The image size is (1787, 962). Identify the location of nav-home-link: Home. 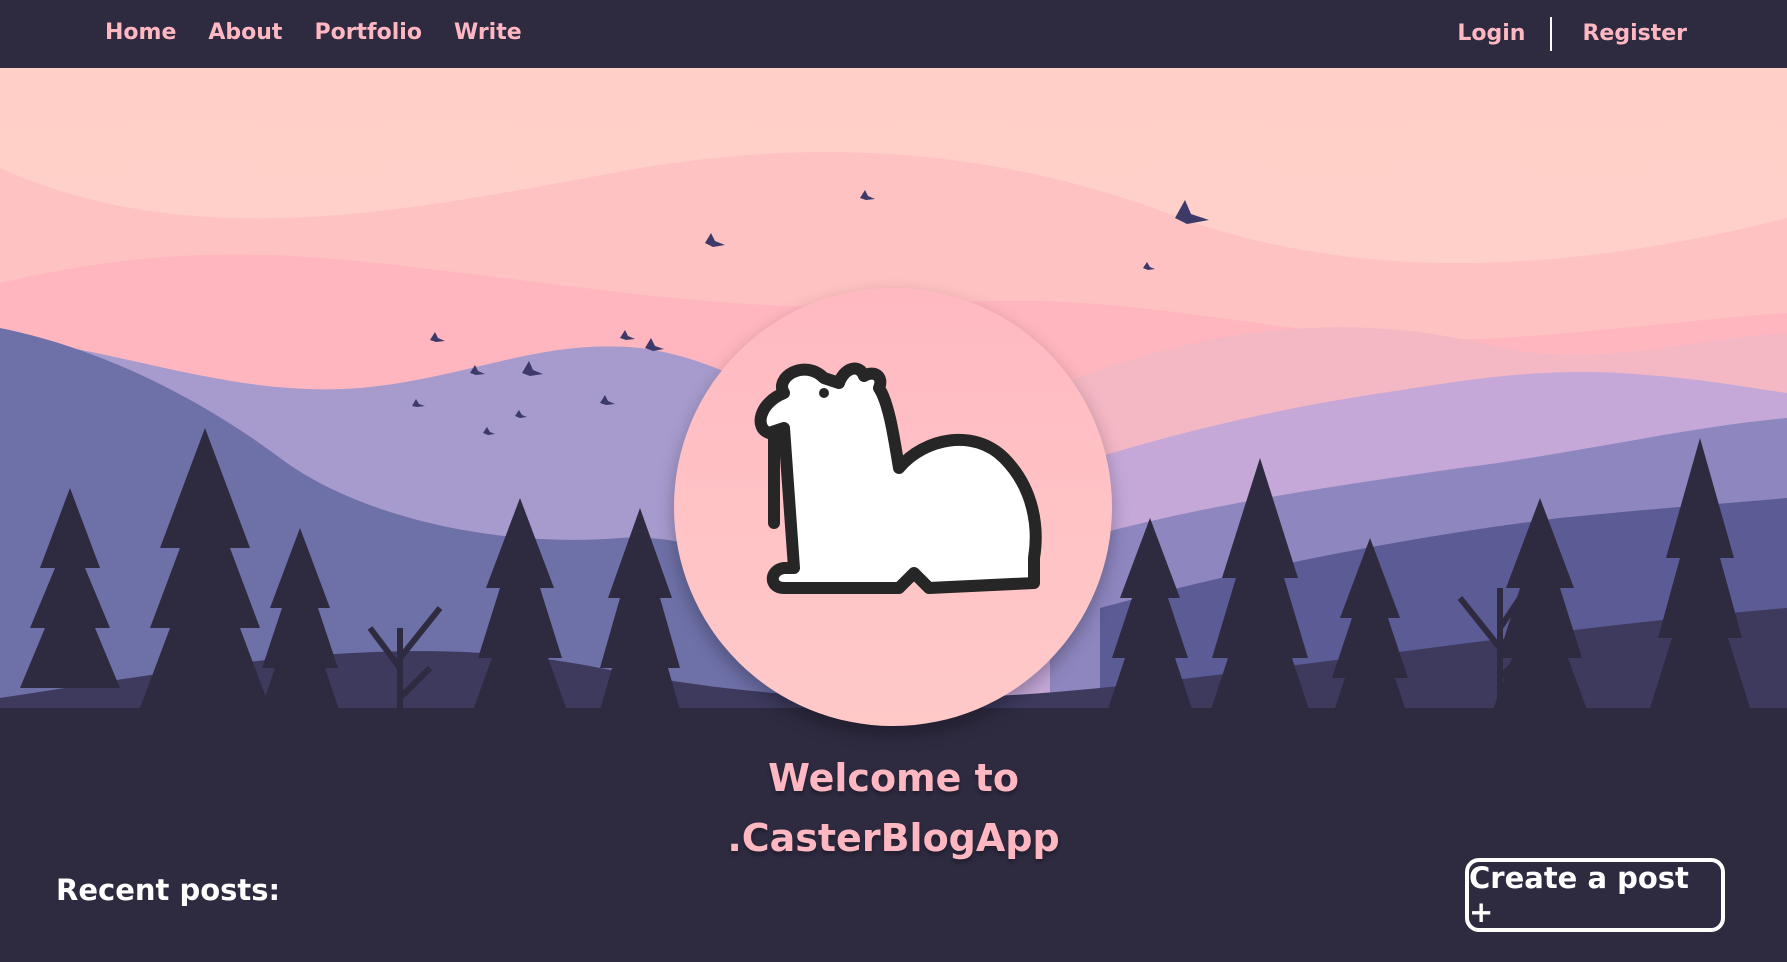
(140, 33).